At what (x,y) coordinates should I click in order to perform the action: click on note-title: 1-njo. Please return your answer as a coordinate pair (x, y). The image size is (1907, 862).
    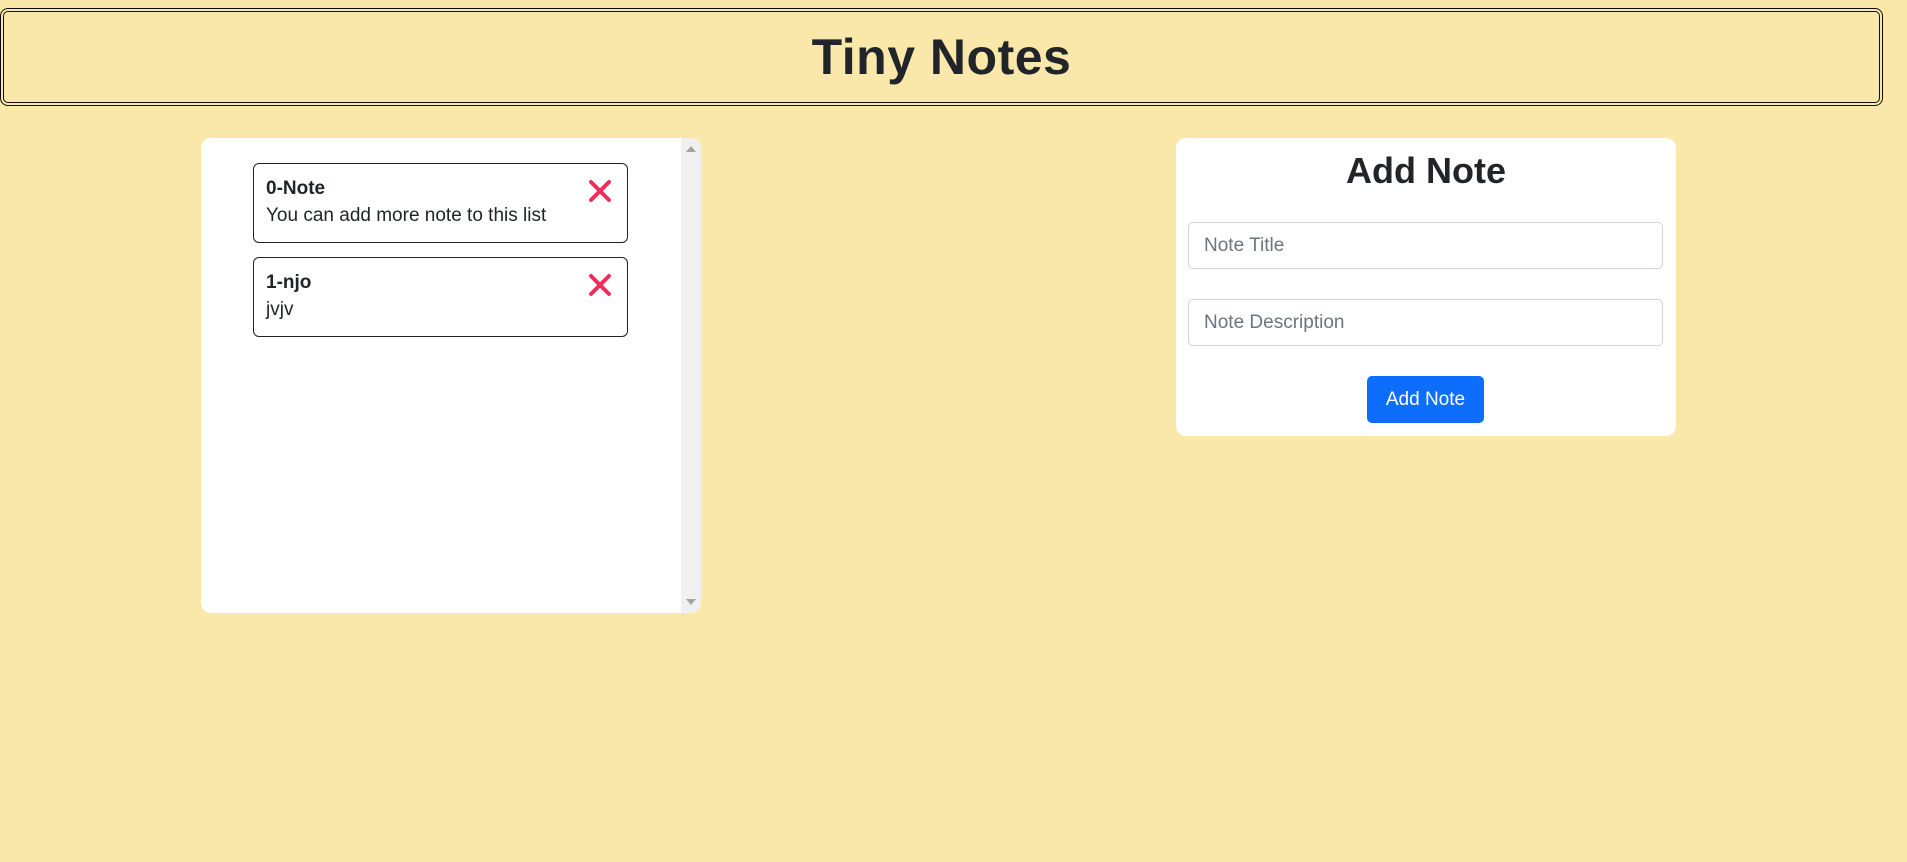
    Looking at the image, I should click on (289, 282).